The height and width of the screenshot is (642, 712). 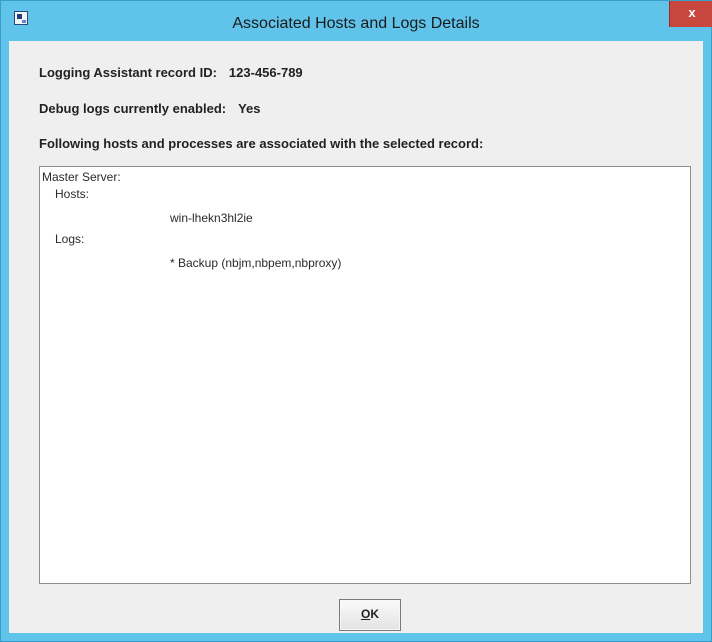 I want to click on close-button: x, so click(x=690, y=14).